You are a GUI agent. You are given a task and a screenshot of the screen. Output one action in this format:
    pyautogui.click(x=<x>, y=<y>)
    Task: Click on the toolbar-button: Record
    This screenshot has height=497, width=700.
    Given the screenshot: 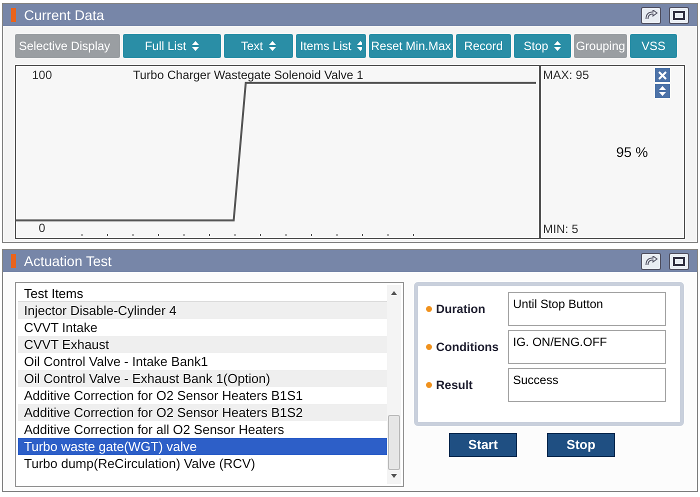 What is the action you would take?
    pyautogui.click(x=483, y=46)
    